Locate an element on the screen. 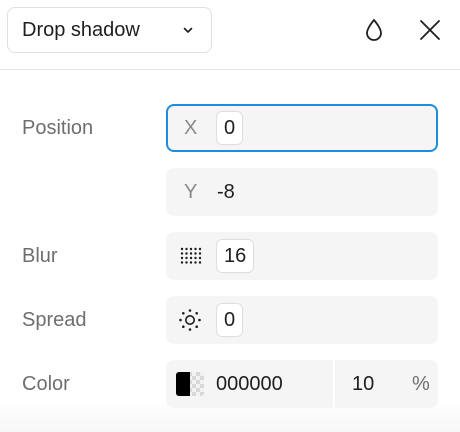 The image size is (460, 432). y-prefix: Y is located at coordinates (191, 191).